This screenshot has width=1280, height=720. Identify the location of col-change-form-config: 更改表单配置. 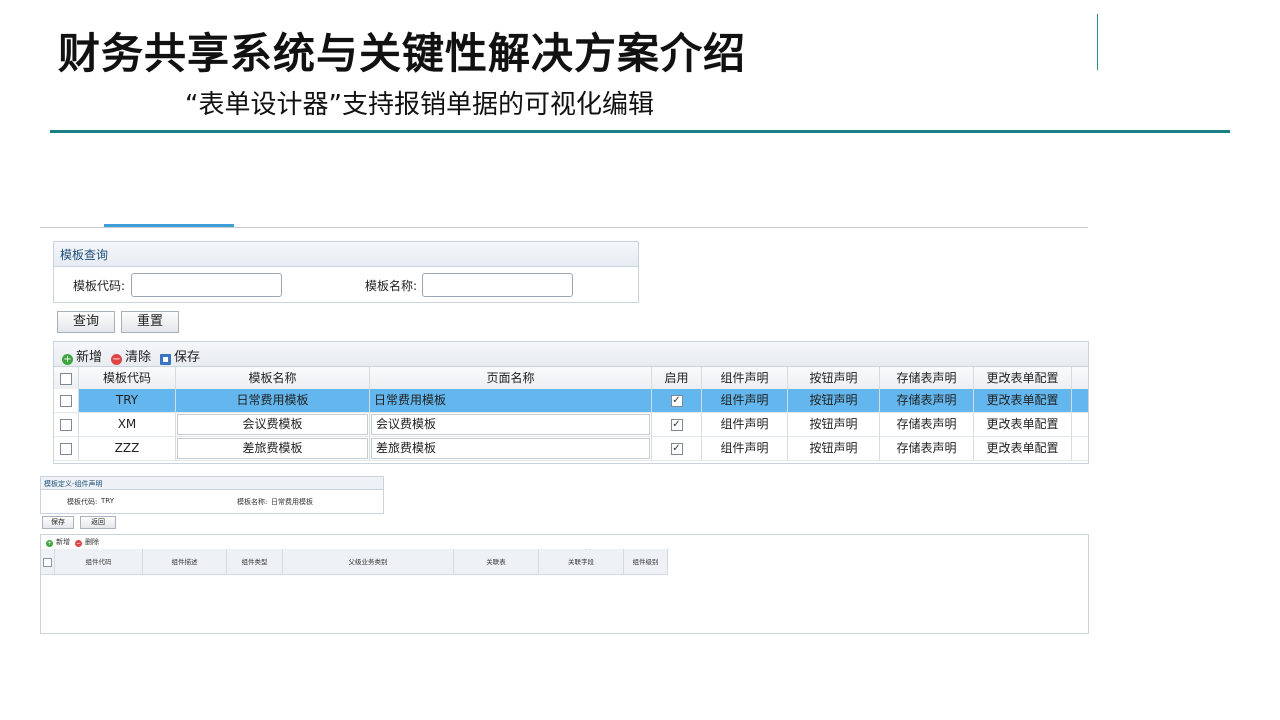
(1023, 378).